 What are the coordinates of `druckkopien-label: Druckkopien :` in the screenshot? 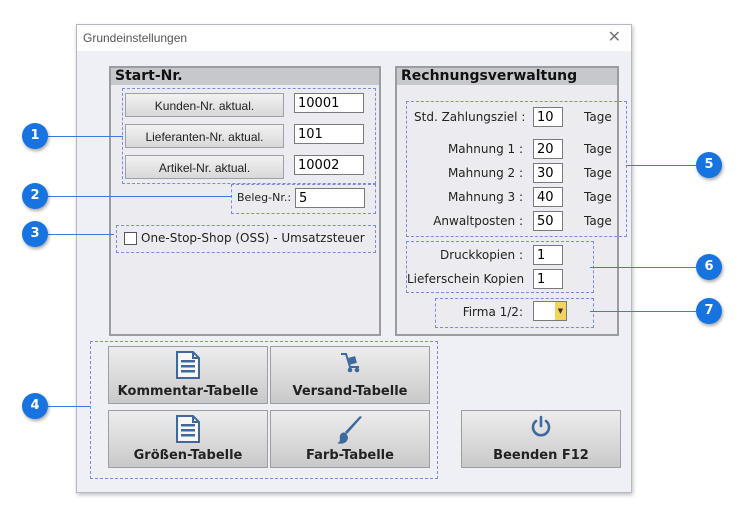 It's located at (481, 255).